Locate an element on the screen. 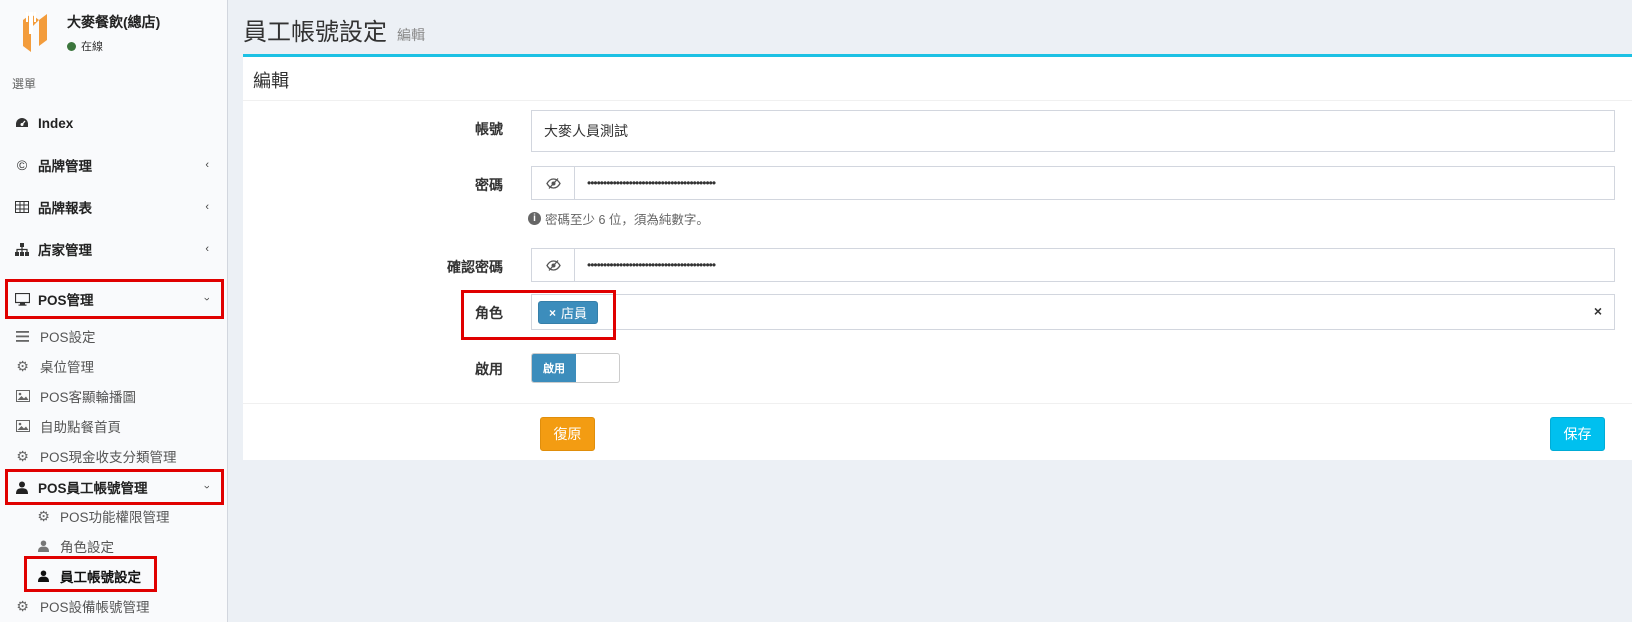 This screenshot has height=622, width=1632. dashboard-icon is located at coordinates (22, 123).